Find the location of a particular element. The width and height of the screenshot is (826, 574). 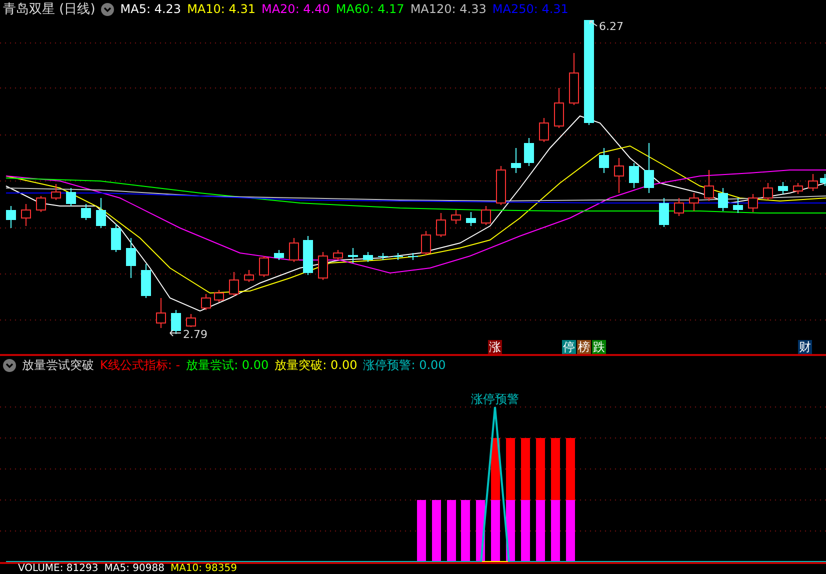

indicator-name: 放量尝试突破 is located at coordinates (58, 365).